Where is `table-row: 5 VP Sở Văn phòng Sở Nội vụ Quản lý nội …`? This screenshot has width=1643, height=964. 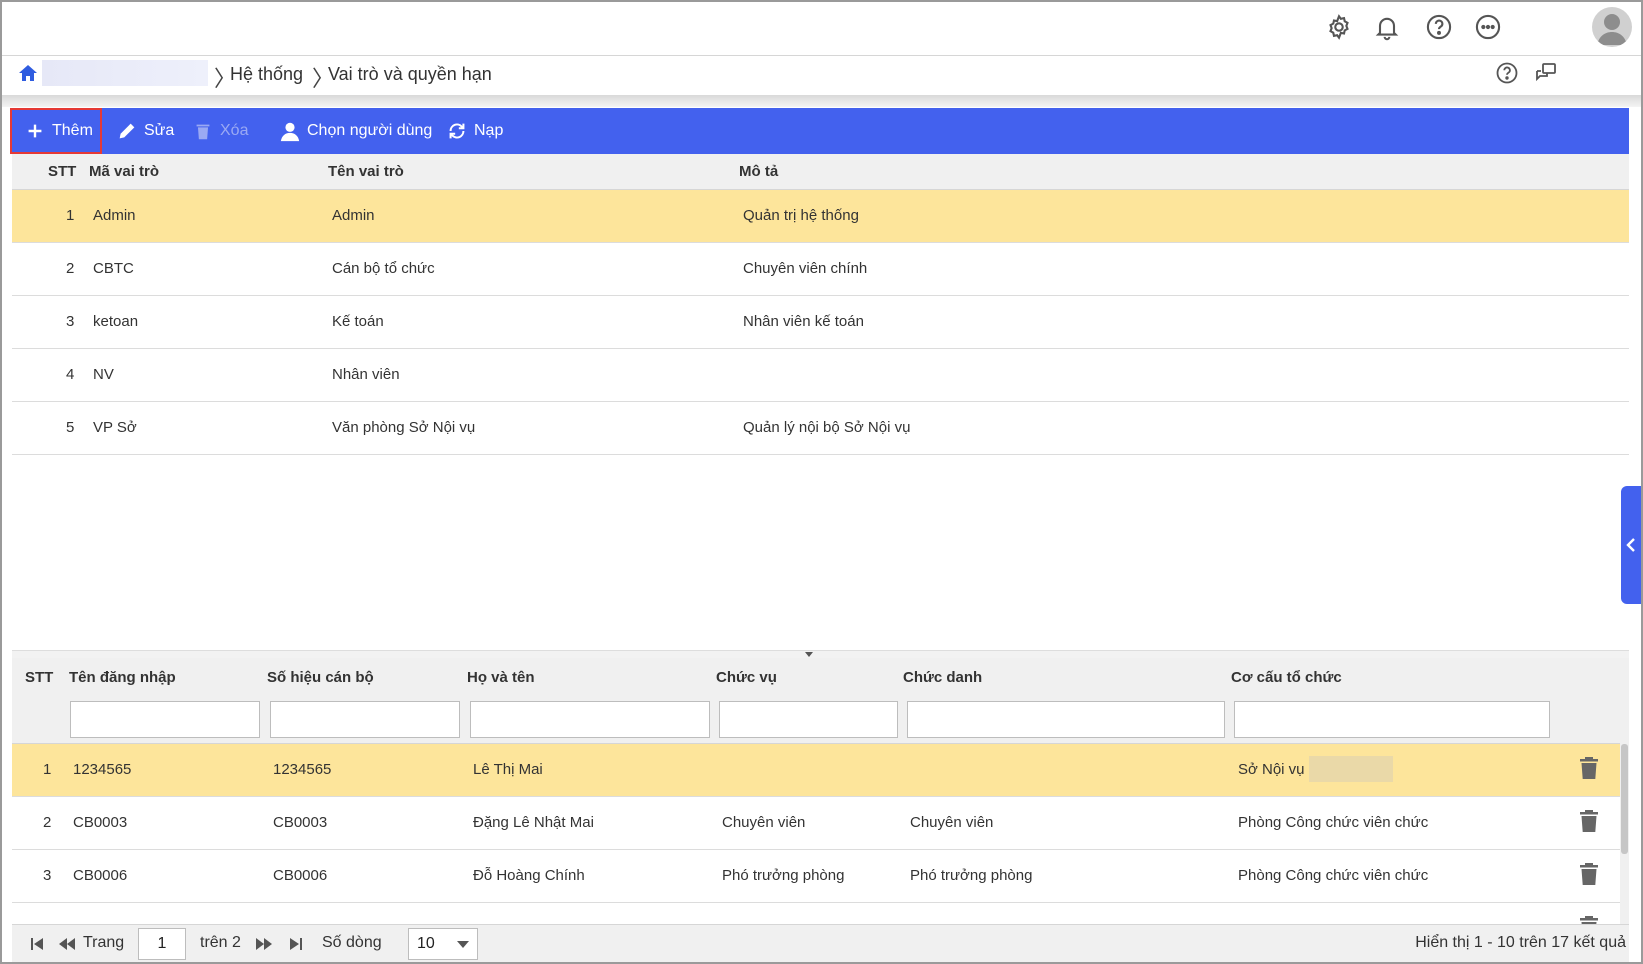
table-row: 5 VP Sở Văn phòng Sở Nội vụ Quản lý nội … is located at coordinates (820, 428).